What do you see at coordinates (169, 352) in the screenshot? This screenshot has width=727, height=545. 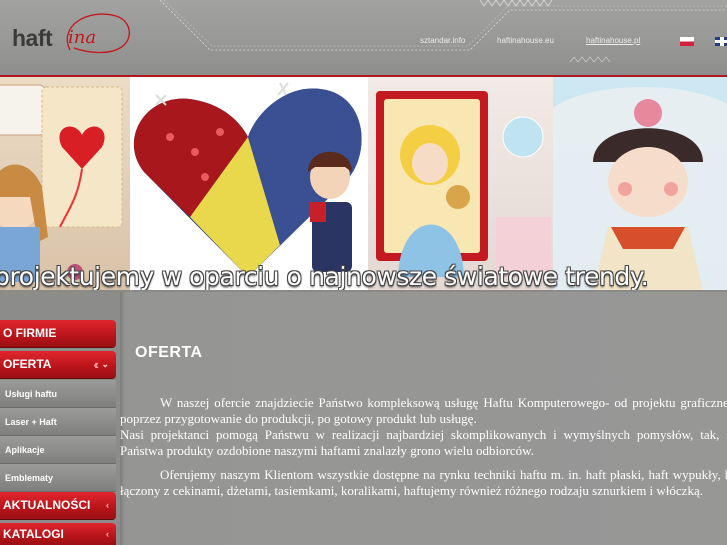 I see `page-title: OFERTA` at bounding box center [169, 352].